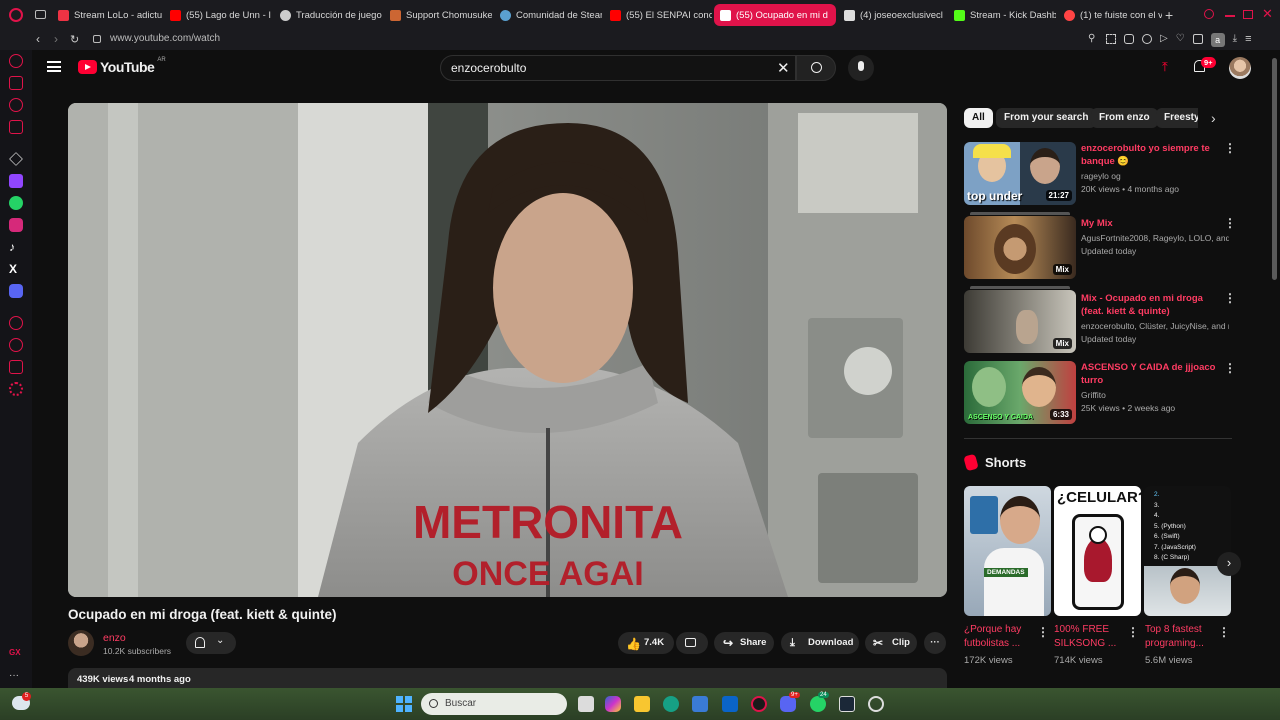  Describe the element at coordinates (892, 15) in the screenshot. I see `browser-tab: (4) joseoexclusivecl` at that location.